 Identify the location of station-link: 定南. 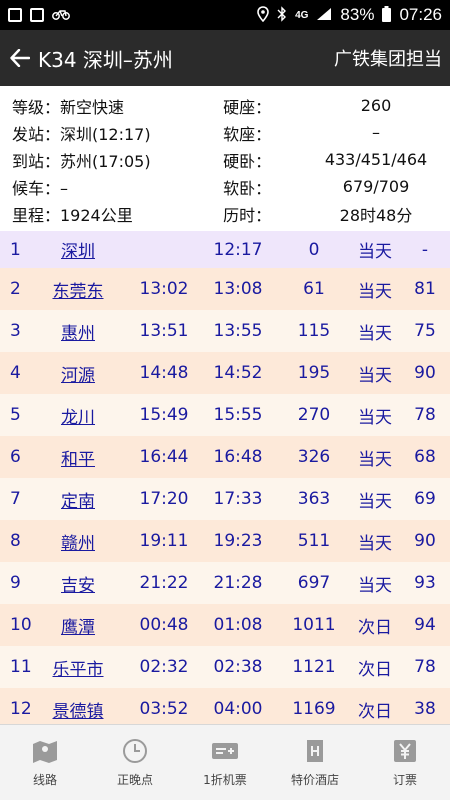
(78, 499).